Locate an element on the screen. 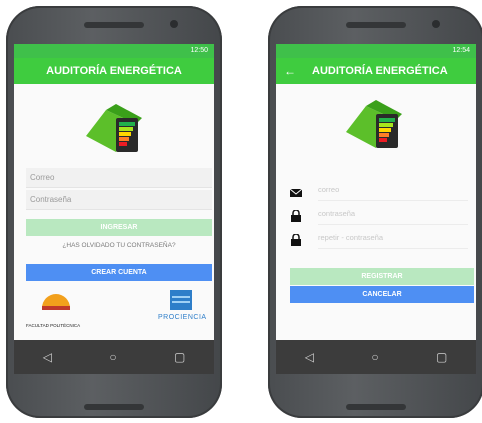 The height and width of the screenshot is (423, 482). status-bar: 12:54 is located at coordinates (376, 51).